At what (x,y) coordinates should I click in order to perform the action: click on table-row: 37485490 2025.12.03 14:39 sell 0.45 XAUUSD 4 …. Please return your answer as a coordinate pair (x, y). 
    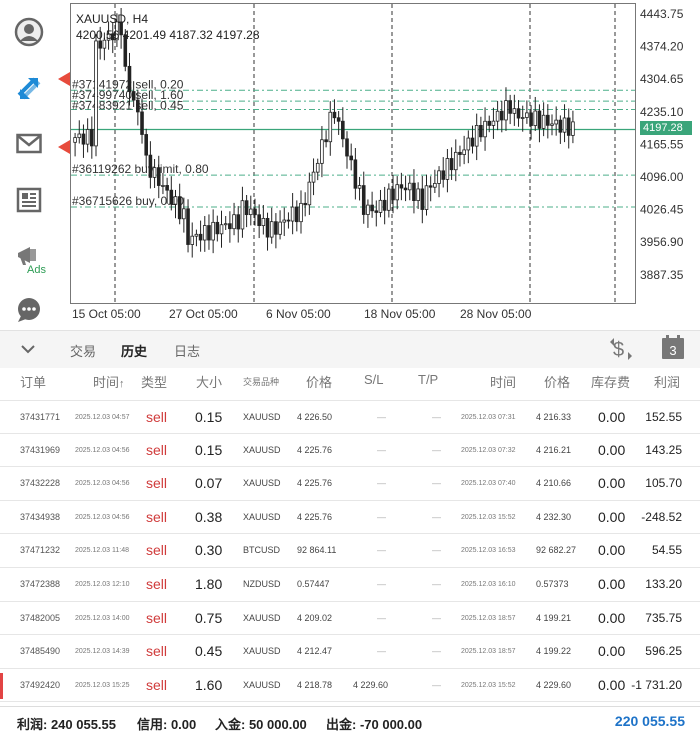
    Looking at the image, I should click on (350, 652).